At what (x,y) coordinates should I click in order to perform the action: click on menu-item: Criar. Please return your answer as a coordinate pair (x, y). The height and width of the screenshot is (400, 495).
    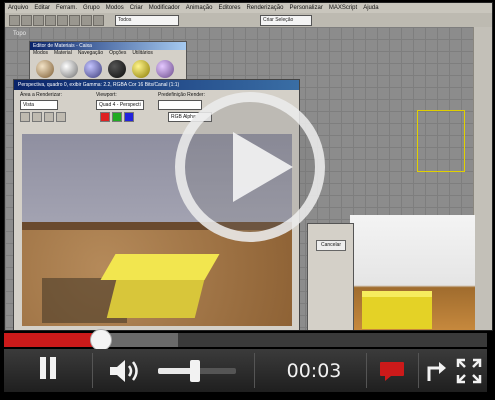
    Looking at the image, I should click on (136, 8).